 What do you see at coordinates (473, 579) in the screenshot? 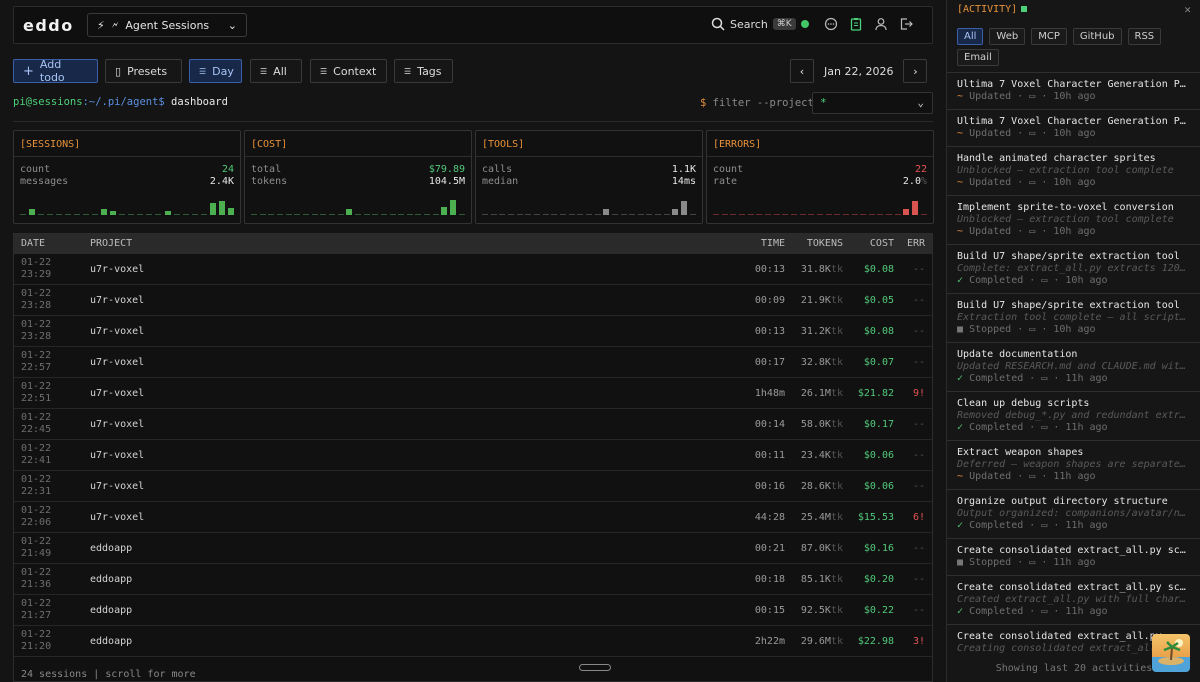
I see `table-row: 01-22 21:36 eddoapp 00:18 85.1Ktk $0.20 --` at bounding box center [473, 579].